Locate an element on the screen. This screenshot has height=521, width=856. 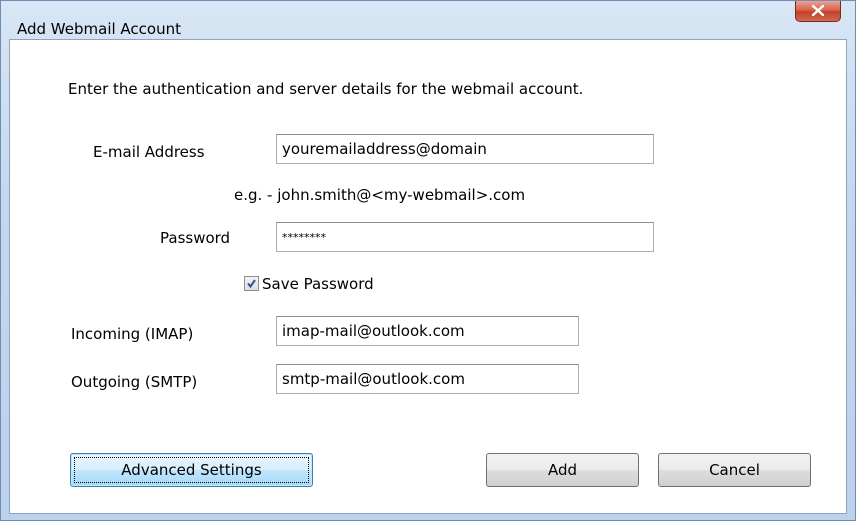
advanced-settings-label: Advanced Settings is located at coordinates (191, 470).